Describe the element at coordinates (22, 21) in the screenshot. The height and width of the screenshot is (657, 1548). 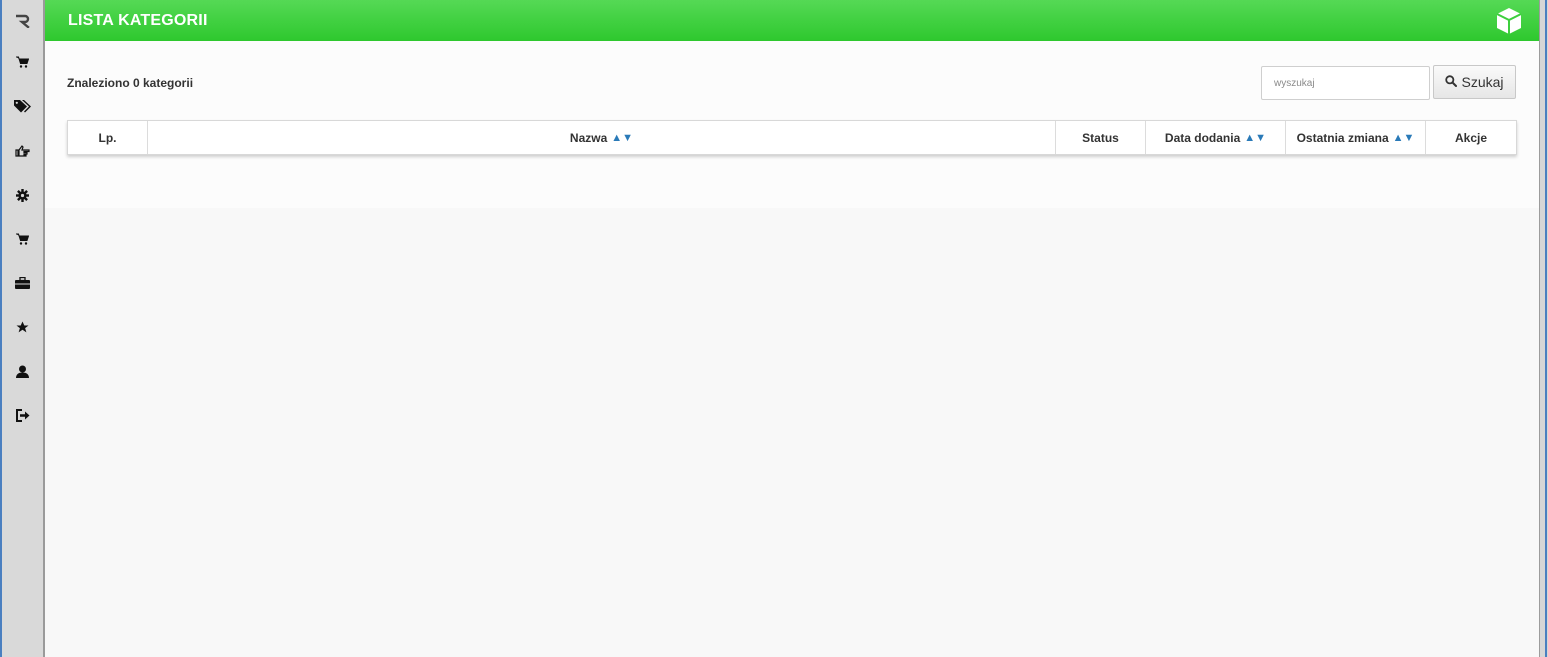
I see `logo-r-icon` at that location.